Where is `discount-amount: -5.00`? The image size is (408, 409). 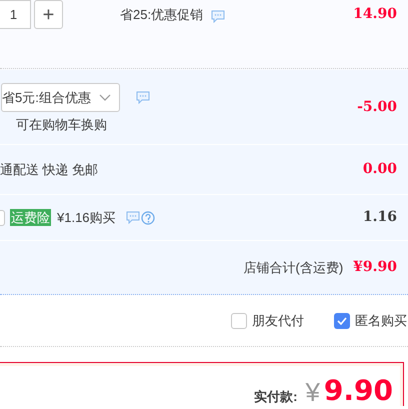 discount-amount: -5.00 is located at coordinates (377, 107).